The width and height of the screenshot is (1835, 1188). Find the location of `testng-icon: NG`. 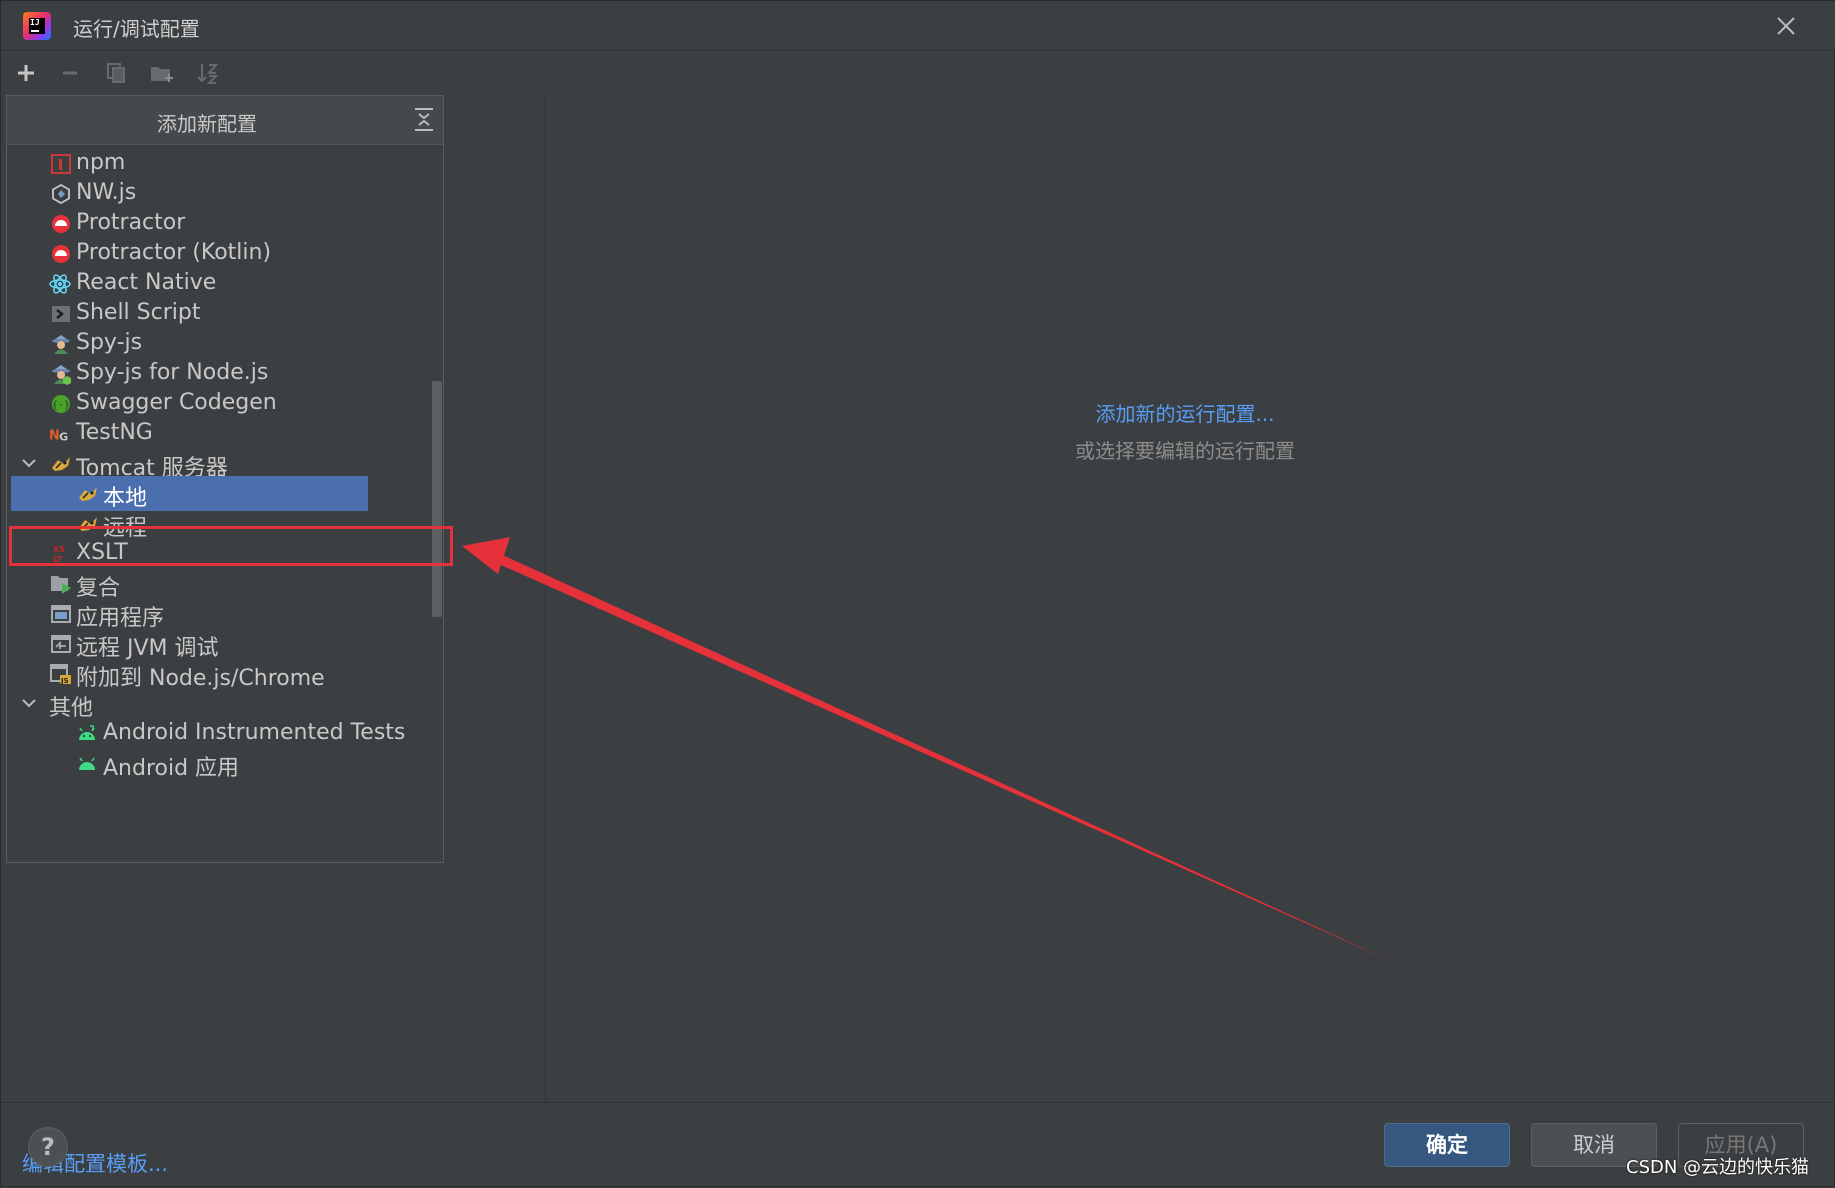

testng-icon: NG is located at coordinates (60, 434).